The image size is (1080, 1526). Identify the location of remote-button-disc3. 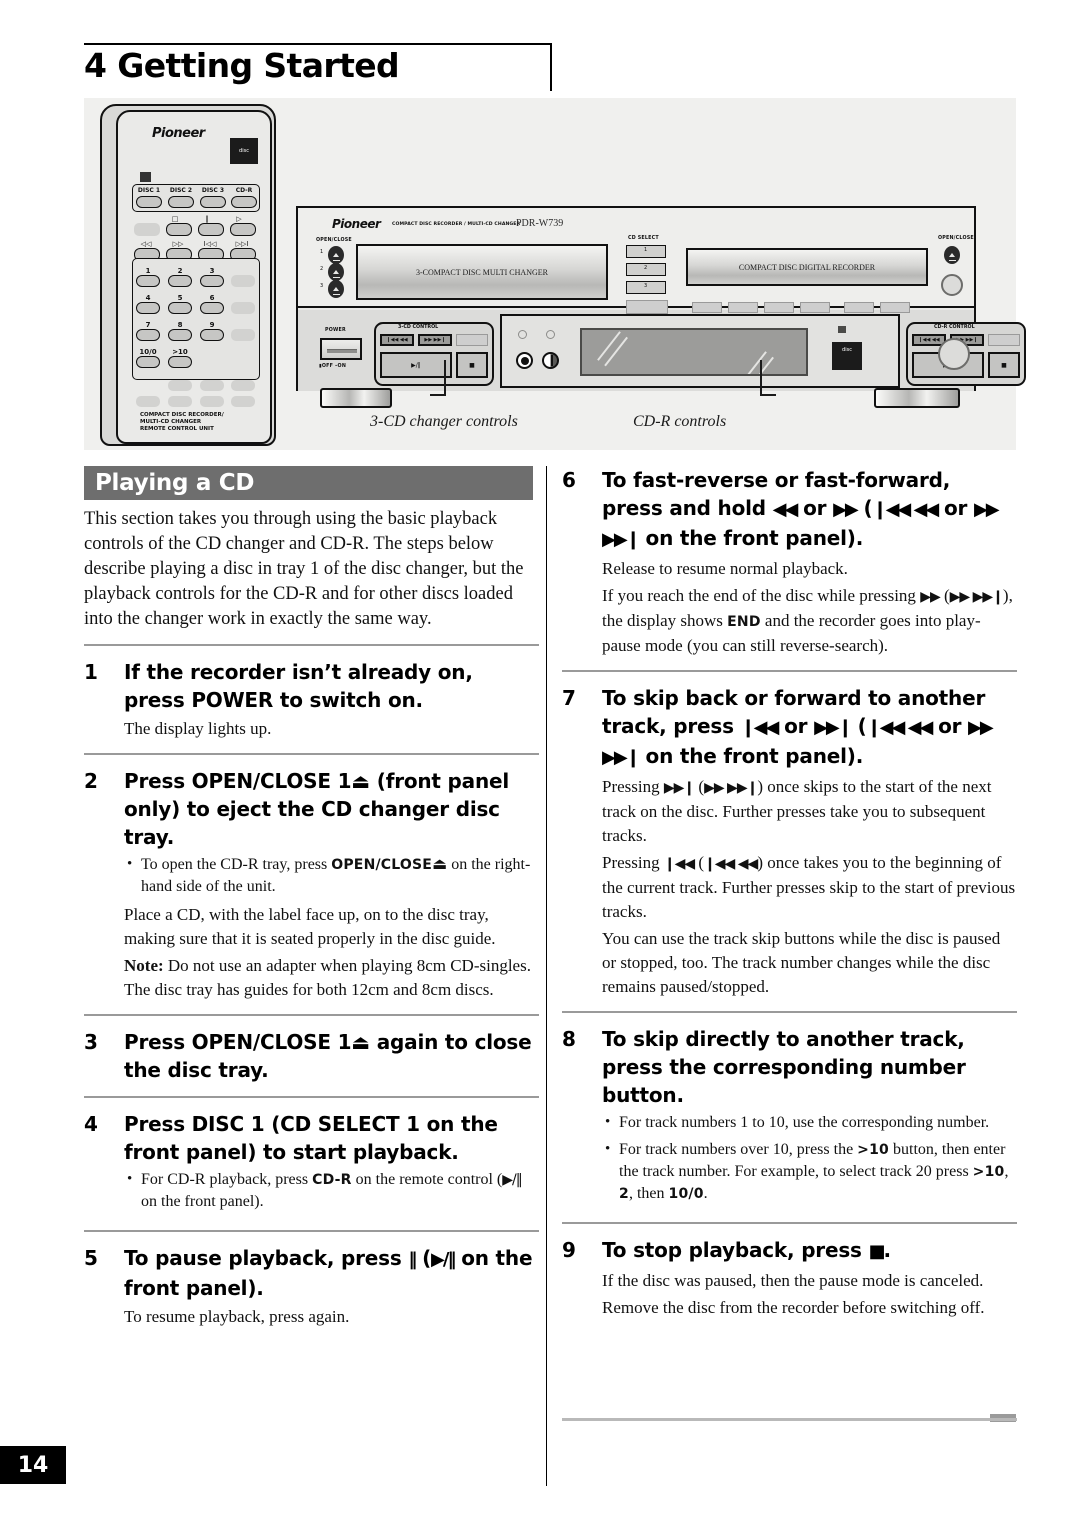
(213, 202).